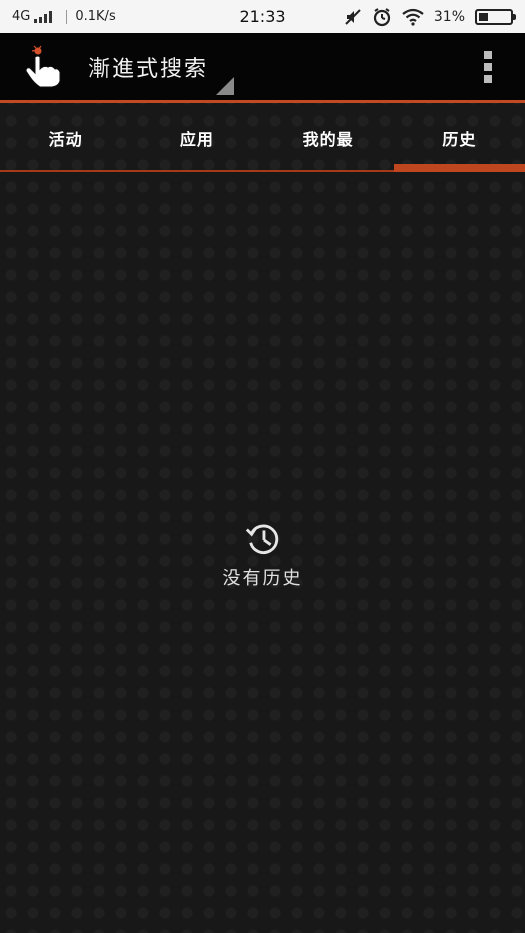 Image resolution: width=525 pixels, height=933 pixels. What do you see at coordinates (261, 539) in the screenshot?
I see `history-clock-icon` at bounding box center [261, 539].